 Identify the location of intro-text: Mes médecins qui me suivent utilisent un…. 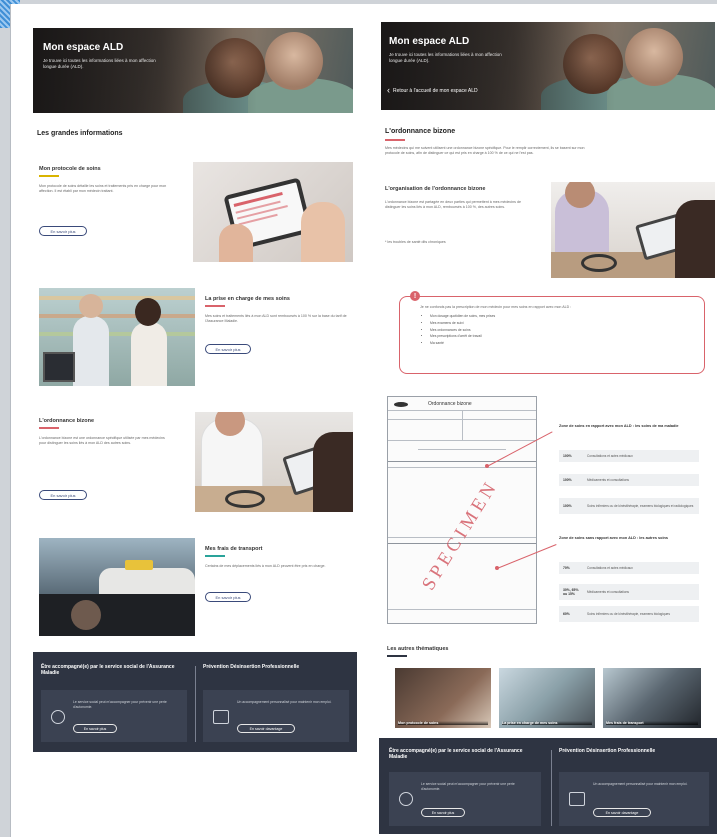
(485, 150).